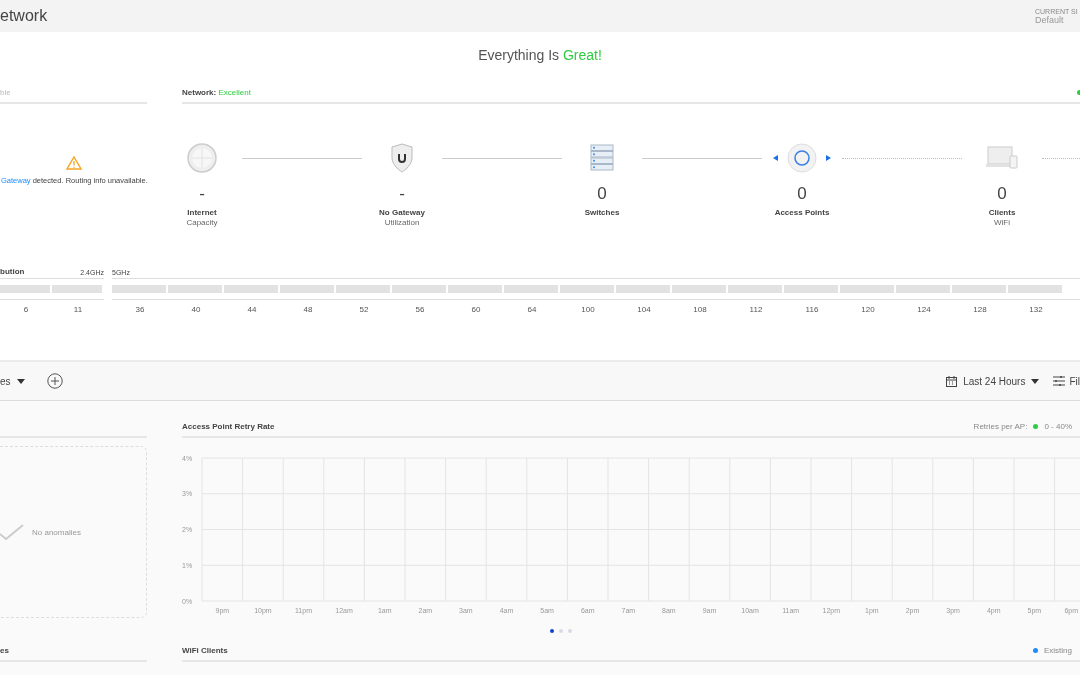 This screenshot has height=675, width=1080. I want to click on channel-number: 36, so click(140, 309).